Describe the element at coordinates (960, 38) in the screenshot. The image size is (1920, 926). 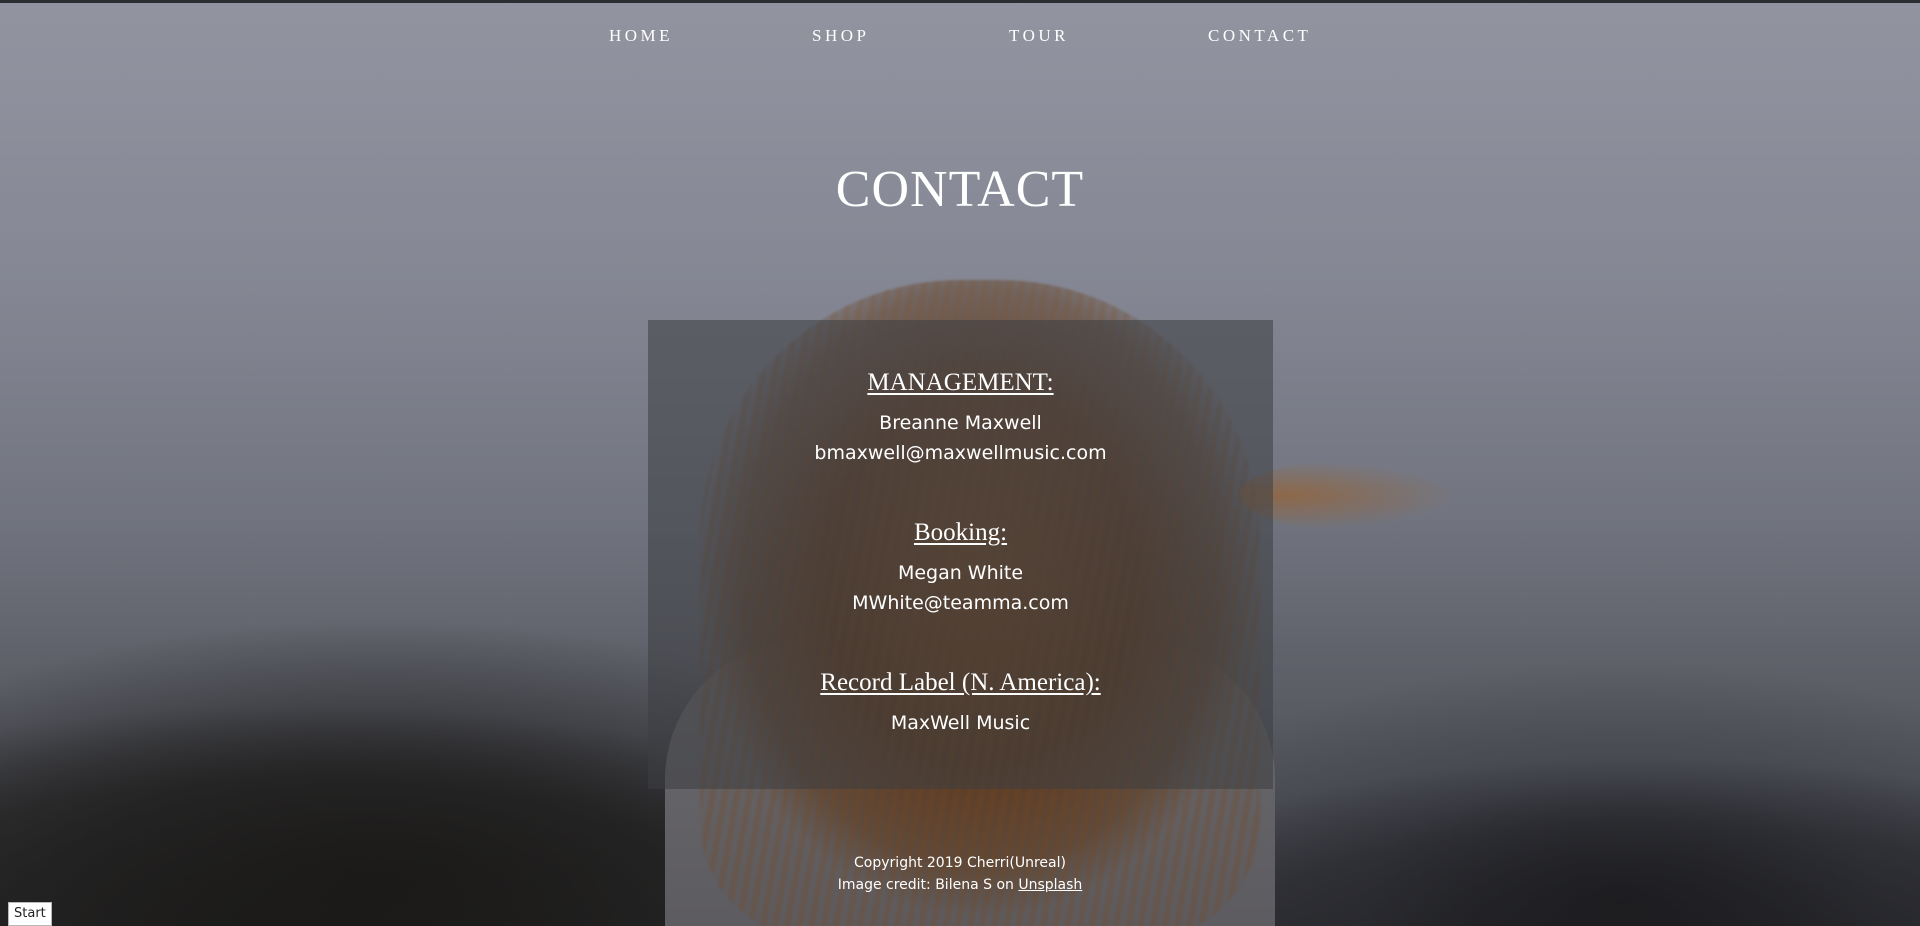
I see `main-nav: HOME SHOP TOUR CONTACT` at that location.